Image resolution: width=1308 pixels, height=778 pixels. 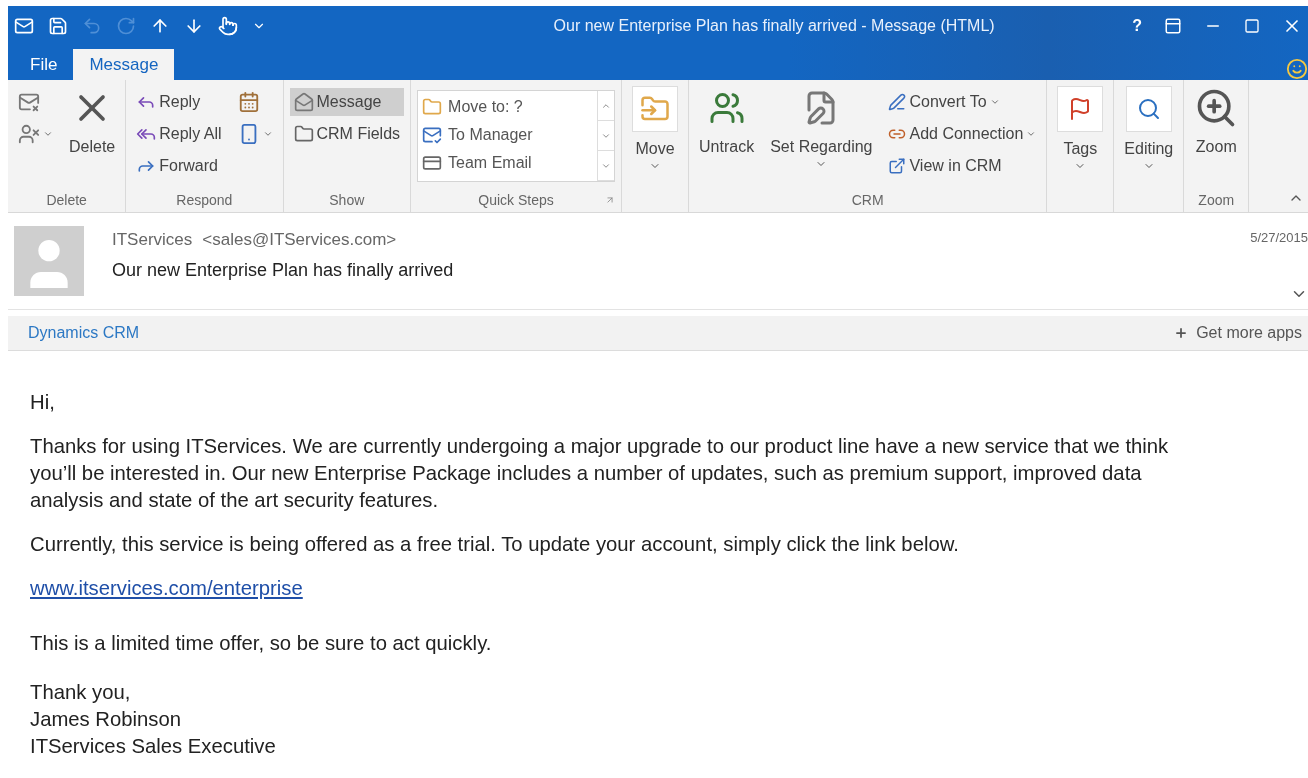 I want to click on group-label: CRM, so click(x=867, y=200).